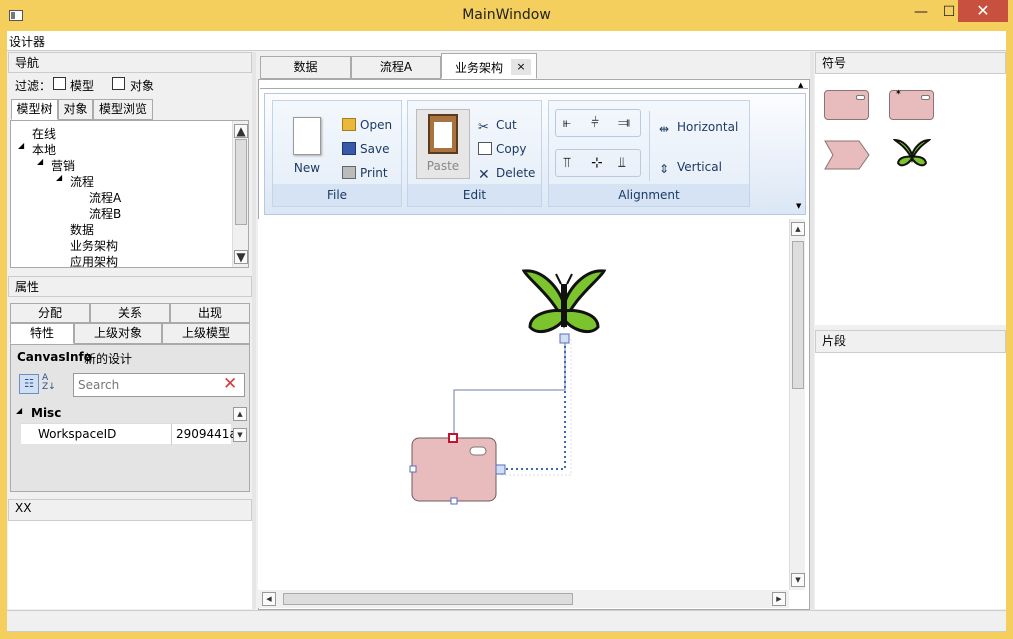 The width and height of the screenshot is (1013, 639). I want to click on align-bottom-icon: ⫫, so click(622, 163).